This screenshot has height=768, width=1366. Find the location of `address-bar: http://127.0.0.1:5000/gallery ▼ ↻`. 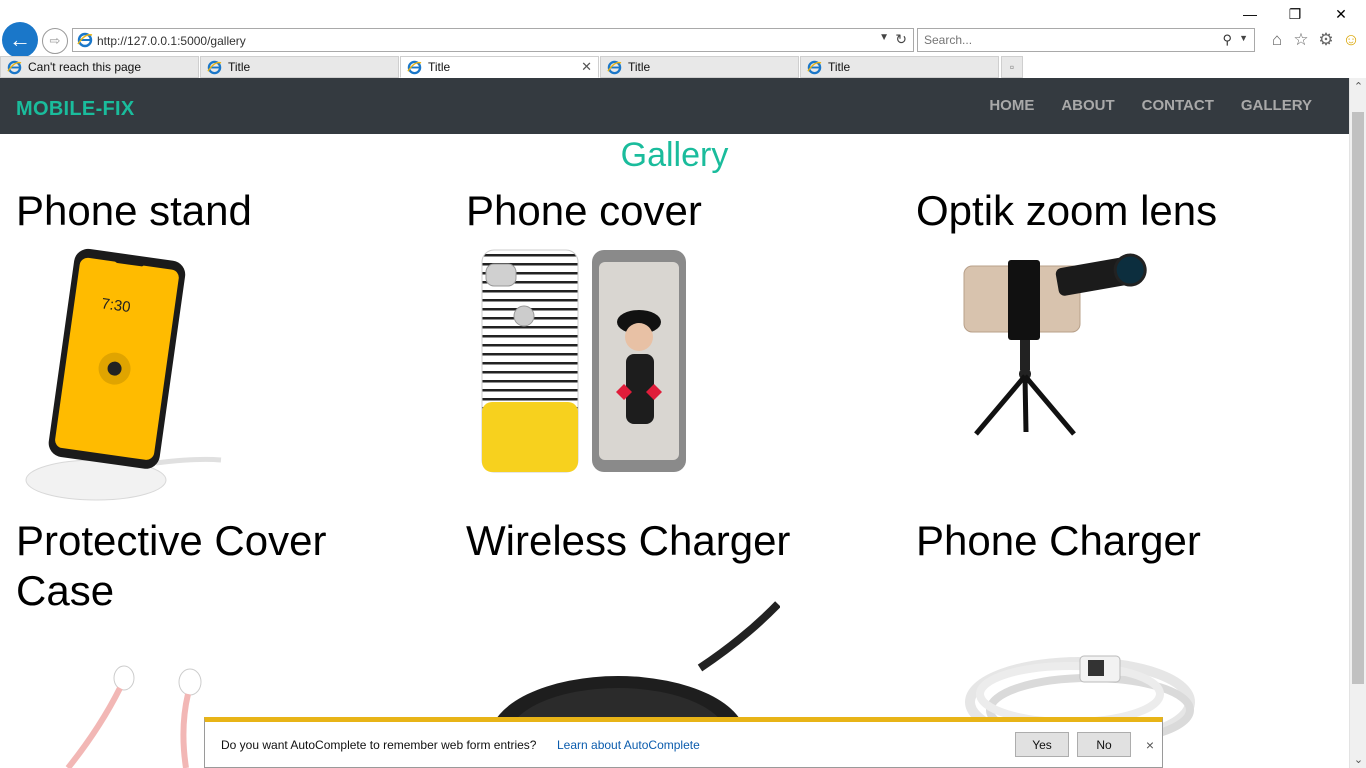

address-bar: http://127.0.0.1:5000/gallery ▼ ↻ is located at coordinates (493, 40).